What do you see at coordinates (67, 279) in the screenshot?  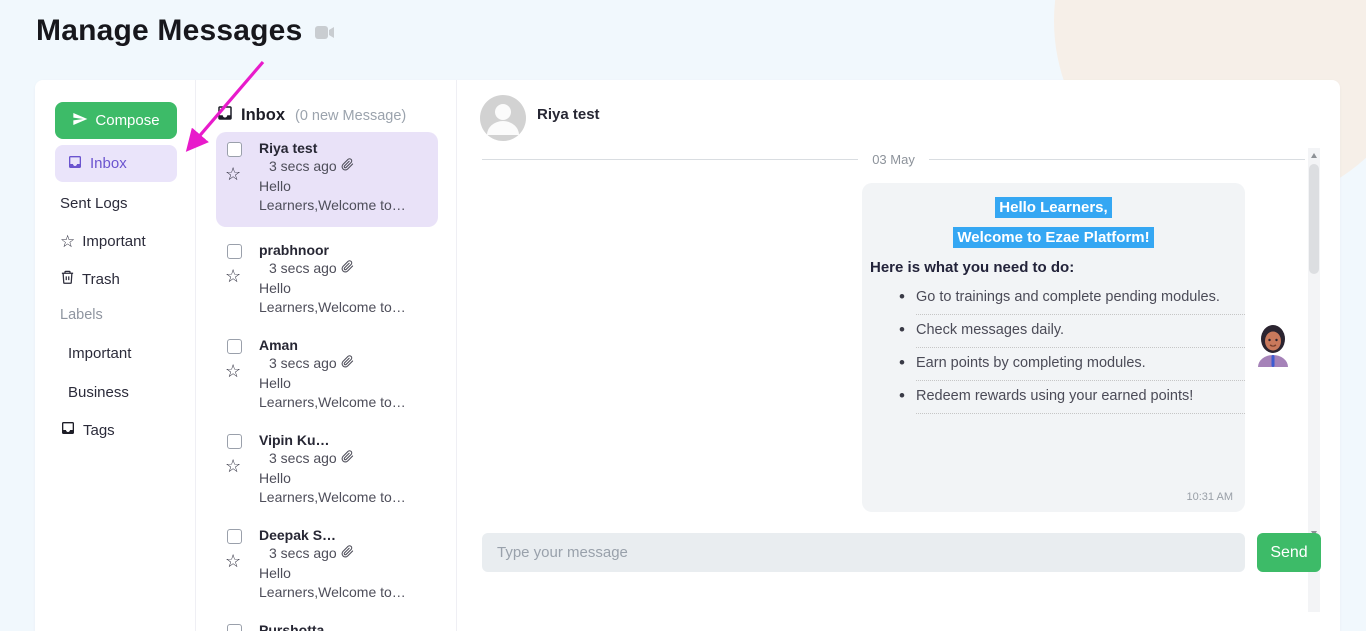 I see `trash-icon` at bounding box center [67, 279].